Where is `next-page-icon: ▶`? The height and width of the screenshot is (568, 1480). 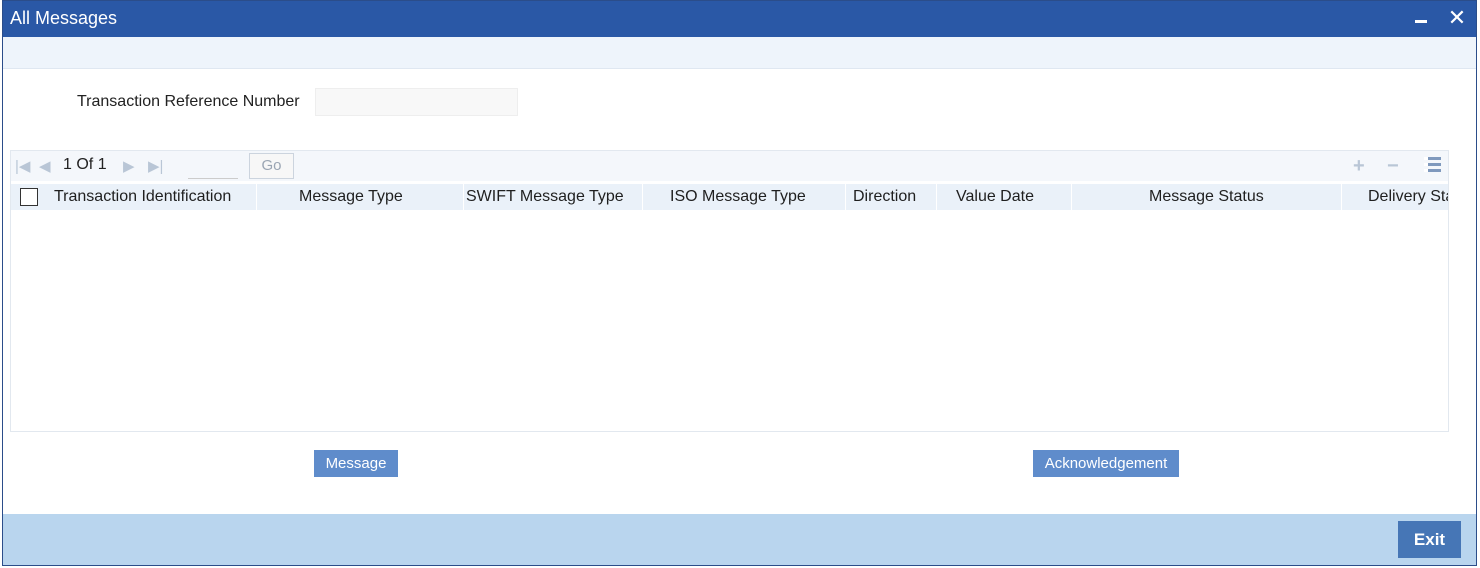 next-page-icon: ▶ is located at coordinates (129, 166).